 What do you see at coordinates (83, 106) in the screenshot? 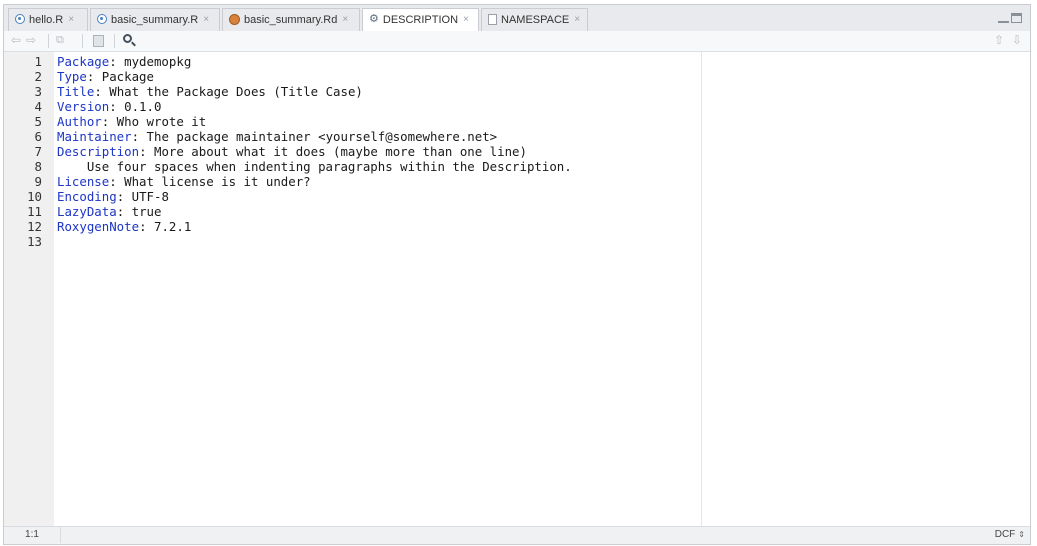
I see `field-key: Version` at bounding box center [83, 106].